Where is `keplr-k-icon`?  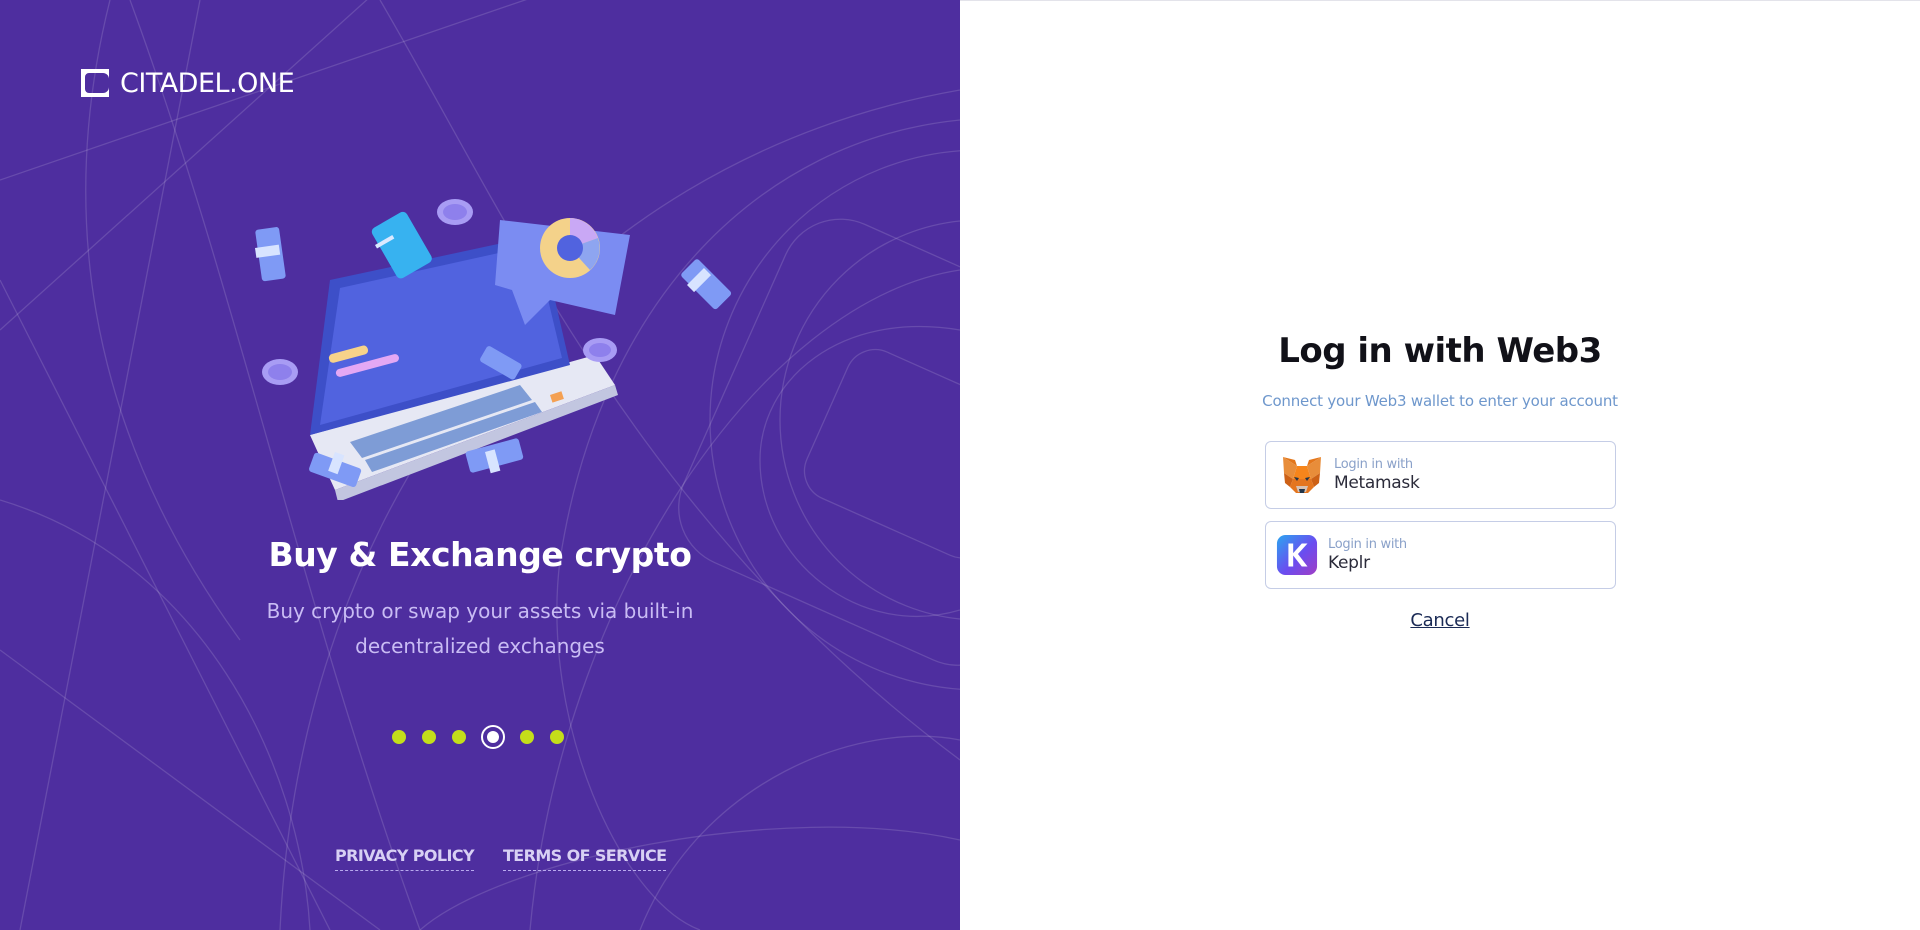 keplr-k-icon is located at coordinates (1297, 555).